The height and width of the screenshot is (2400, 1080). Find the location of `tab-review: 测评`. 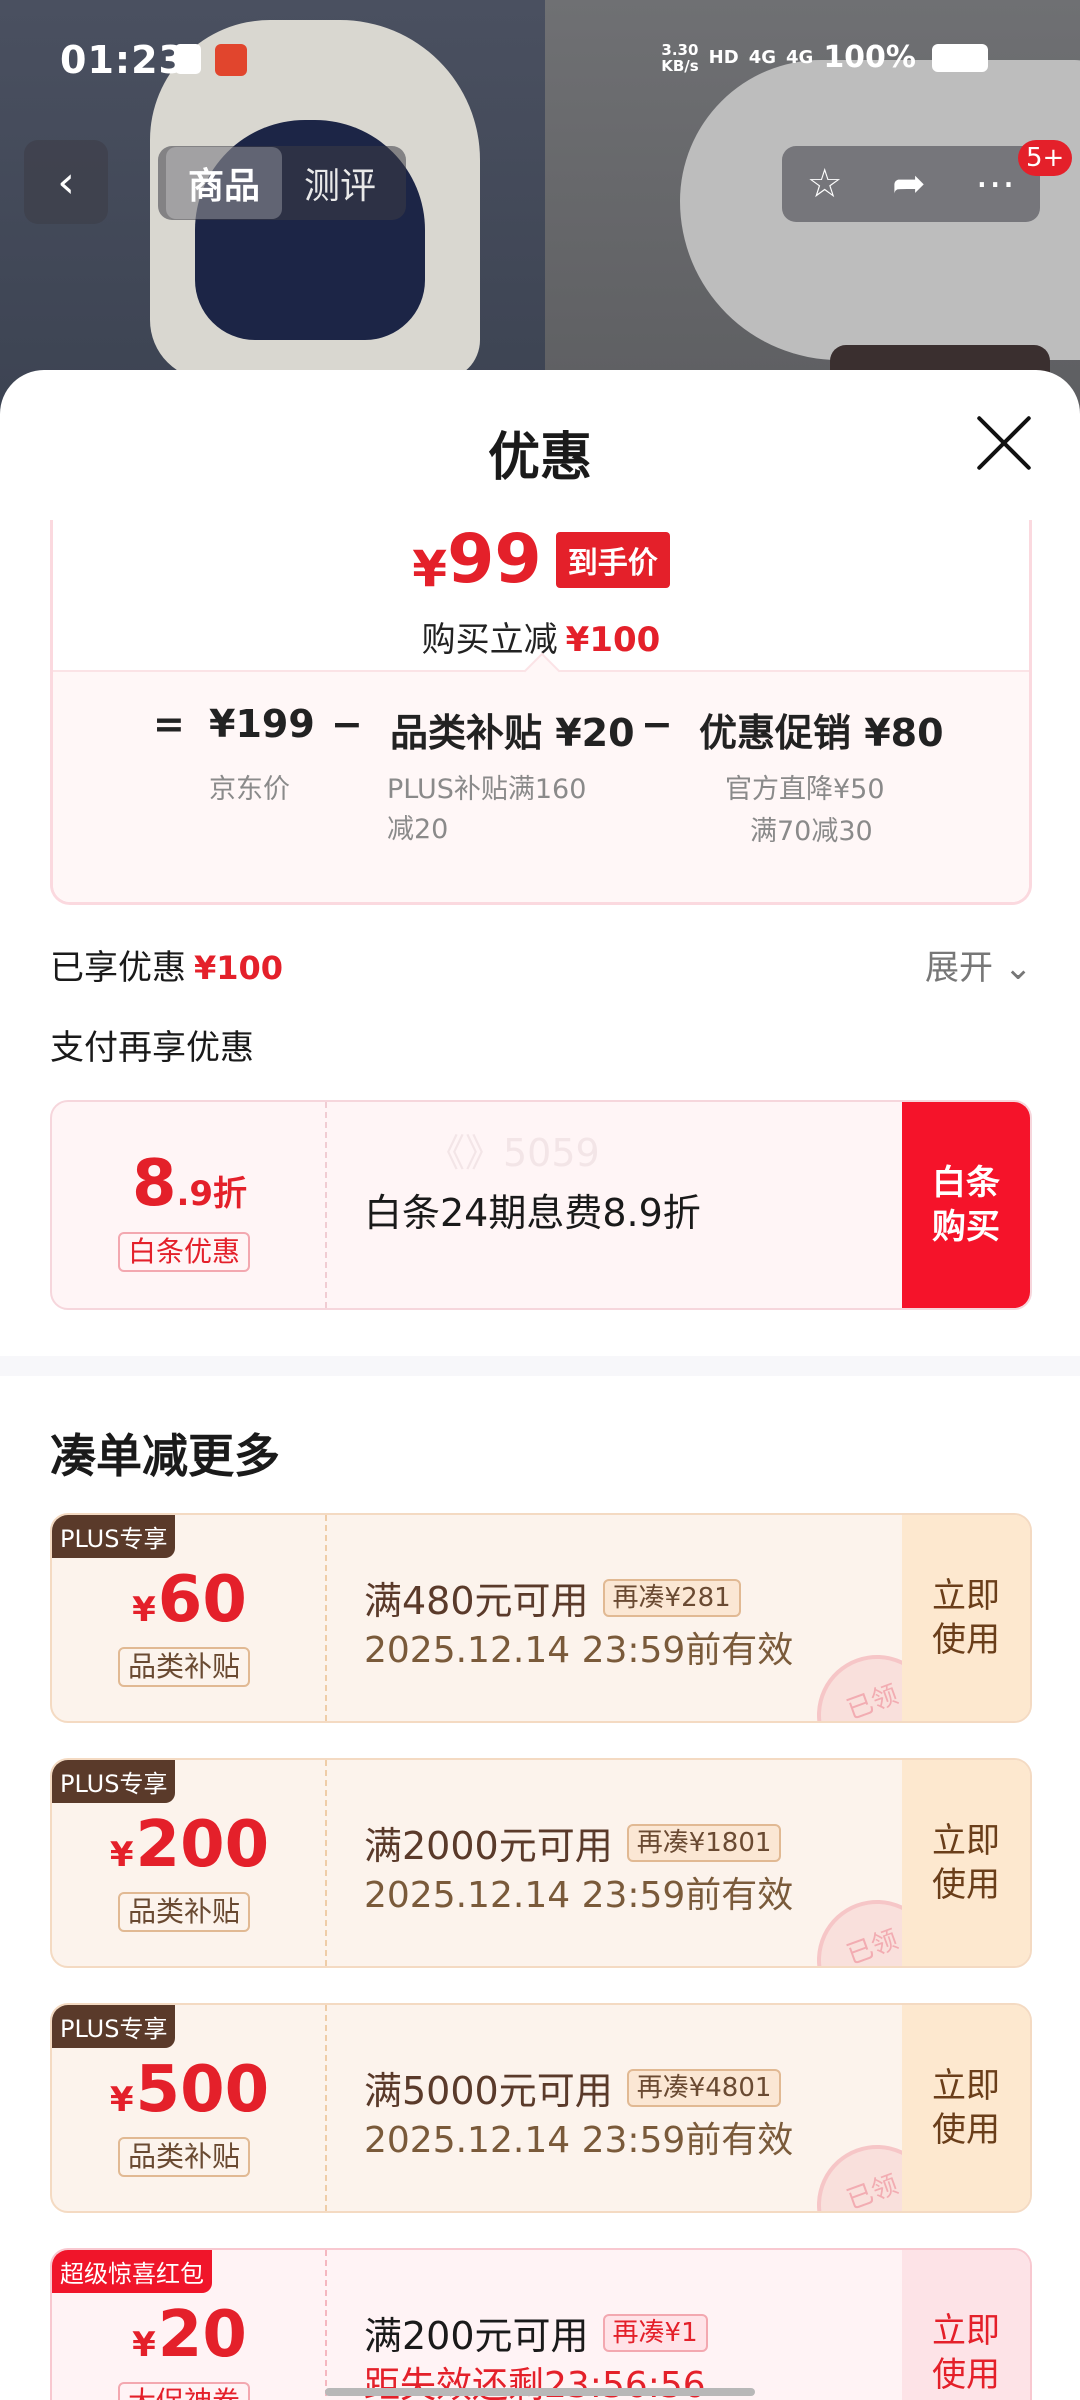

tab-review: 测评 is located at coordinates (340, 183).